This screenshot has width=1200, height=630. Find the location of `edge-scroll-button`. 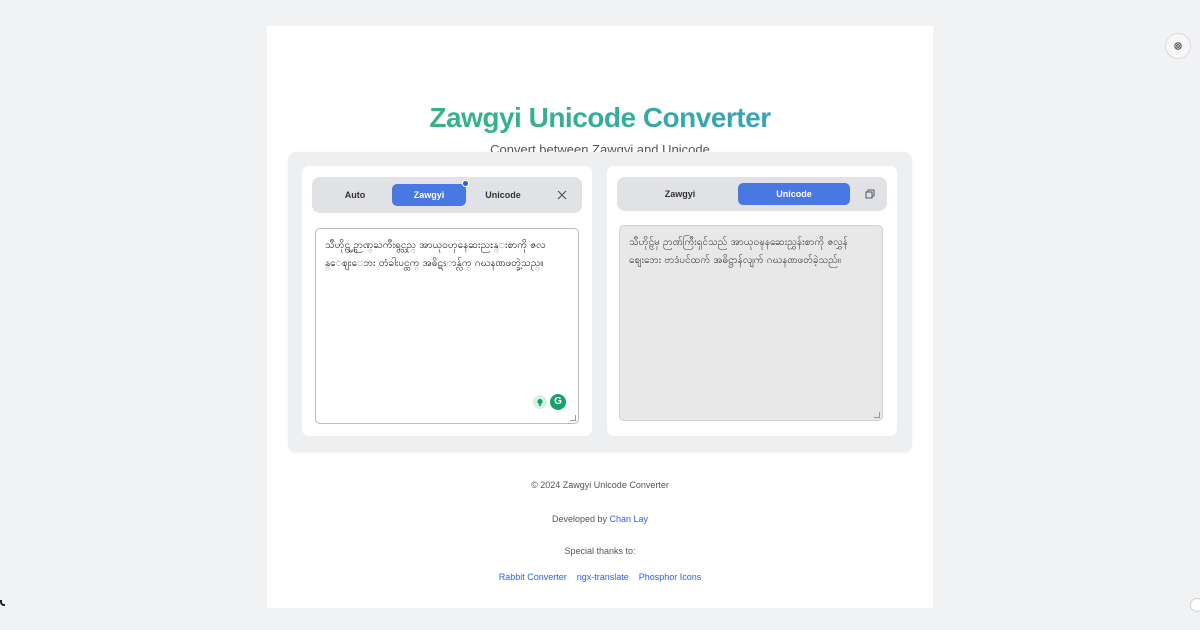

edge-scroll-button is located at coordinates (1195, 605).